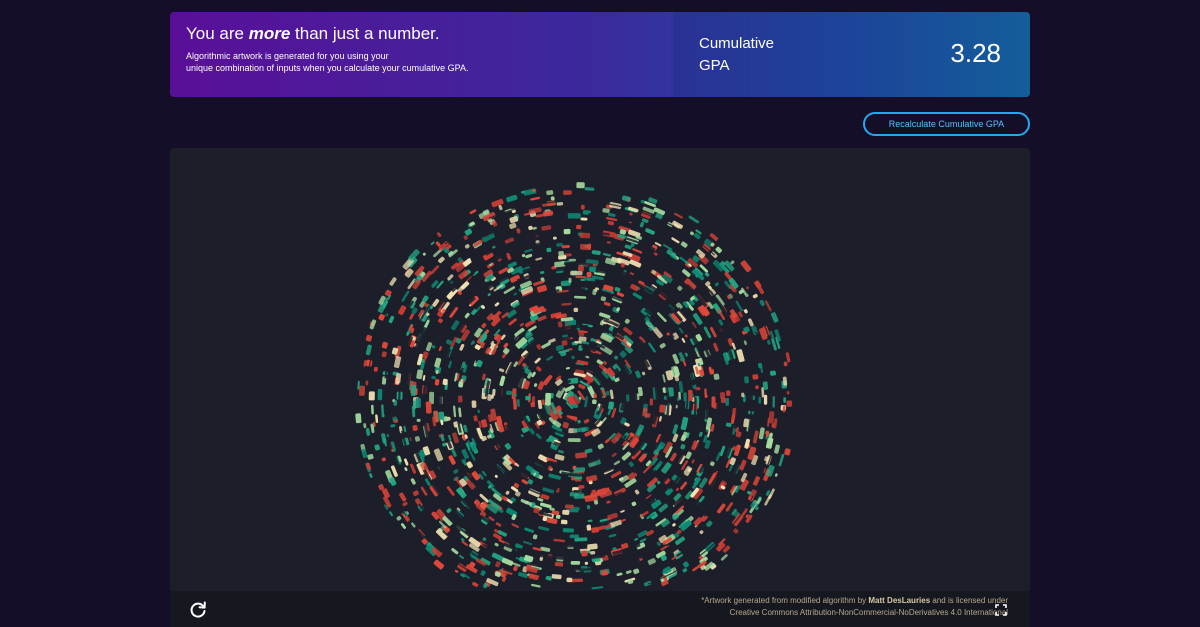 The height and width of the screenshot is (627, 1200). What do you see at coordinates (269, 33) in the screenshot?
I see `headline-emphasis: more` at bounding box center [269, 33].